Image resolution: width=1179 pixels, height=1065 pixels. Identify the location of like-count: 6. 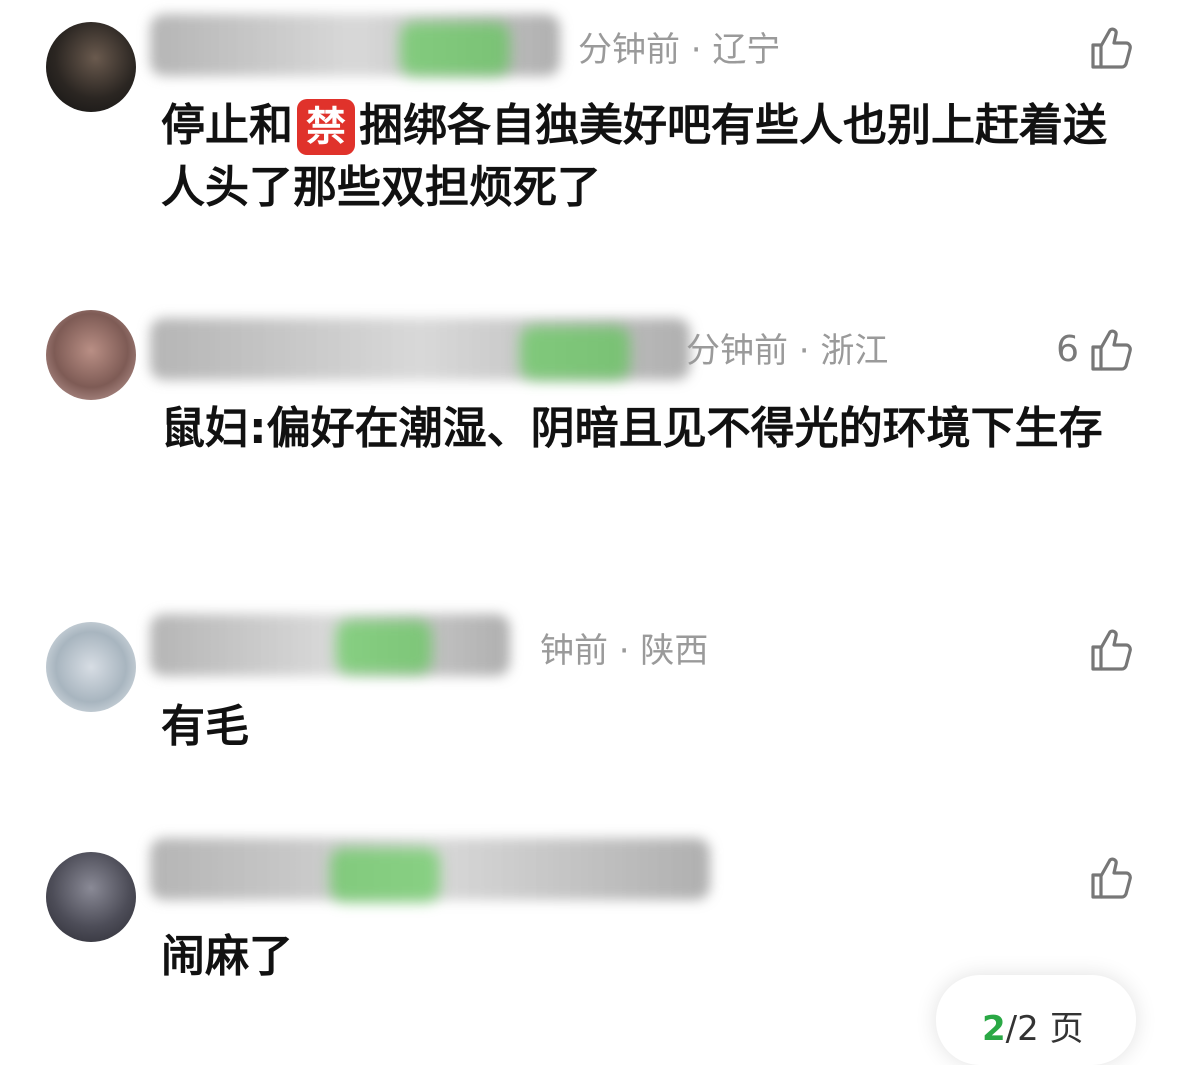
(1067, 349).